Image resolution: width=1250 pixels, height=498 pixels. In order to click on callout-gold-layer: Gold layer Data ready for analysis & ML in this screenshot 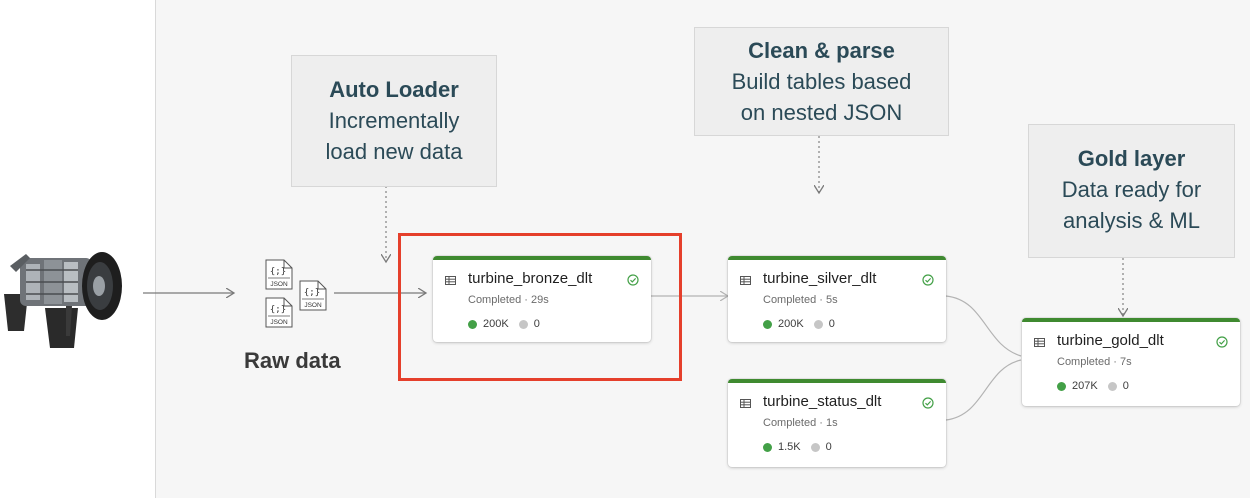, I will do `click(1131, 191)`.